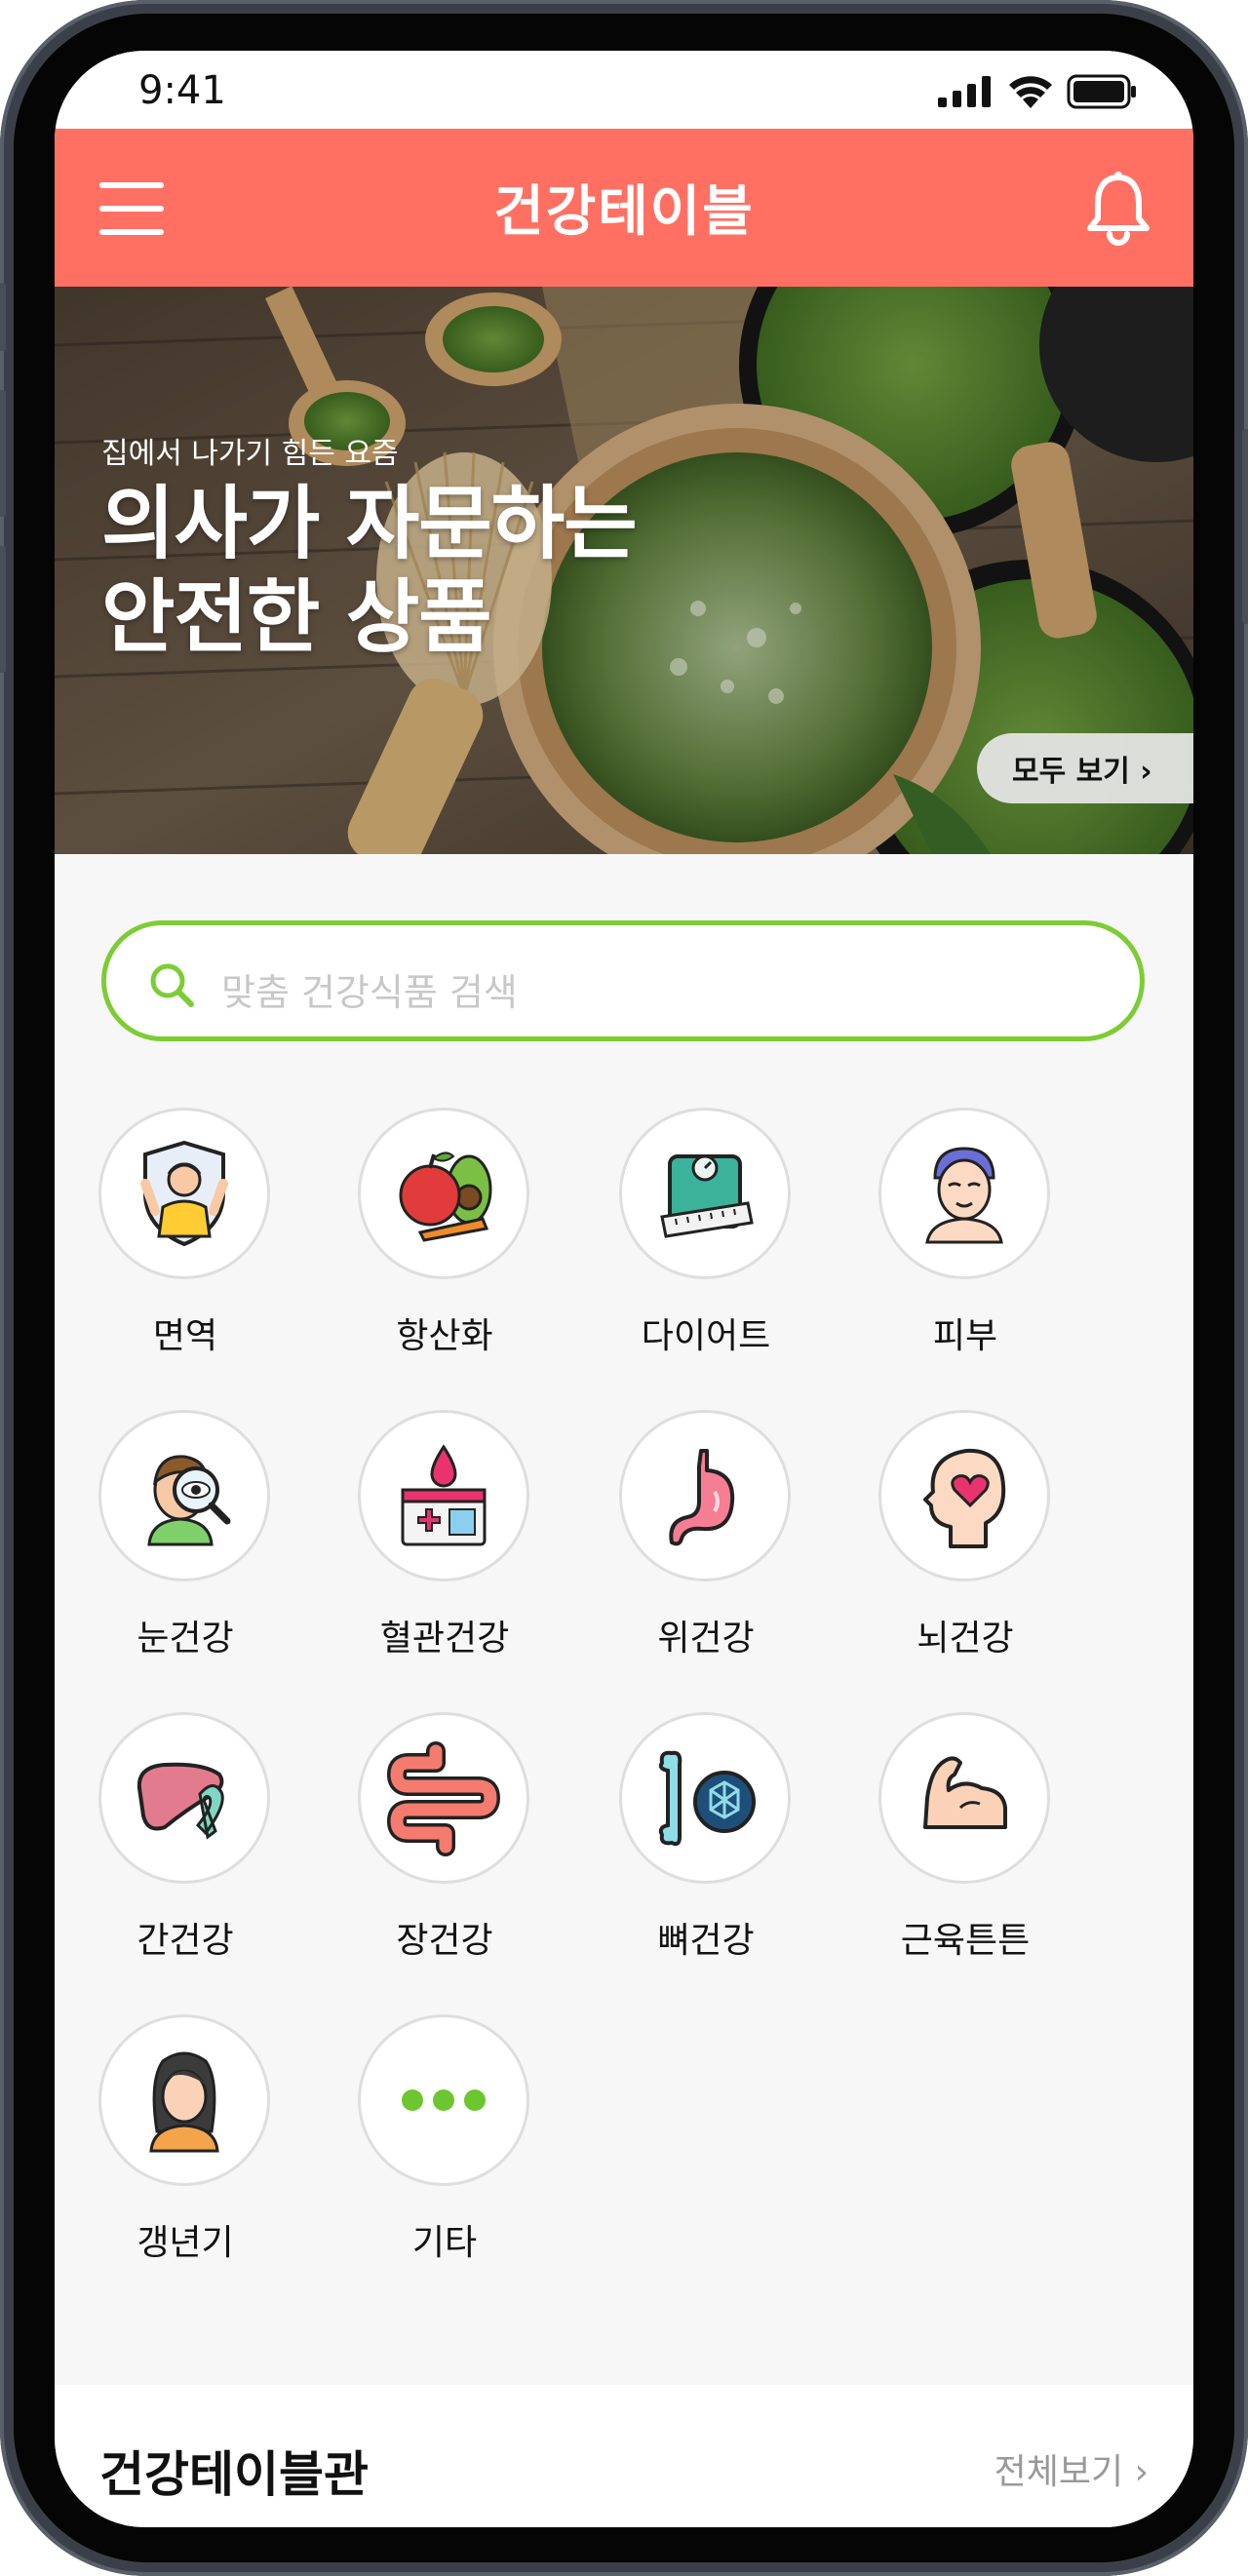 This screenshot has height=2576, width=1248. What do you see at coordinates (623, 980) in the screenshot?
I see `search-input: 맞춤 건강식품 검색` at bounding box center [623, 980].